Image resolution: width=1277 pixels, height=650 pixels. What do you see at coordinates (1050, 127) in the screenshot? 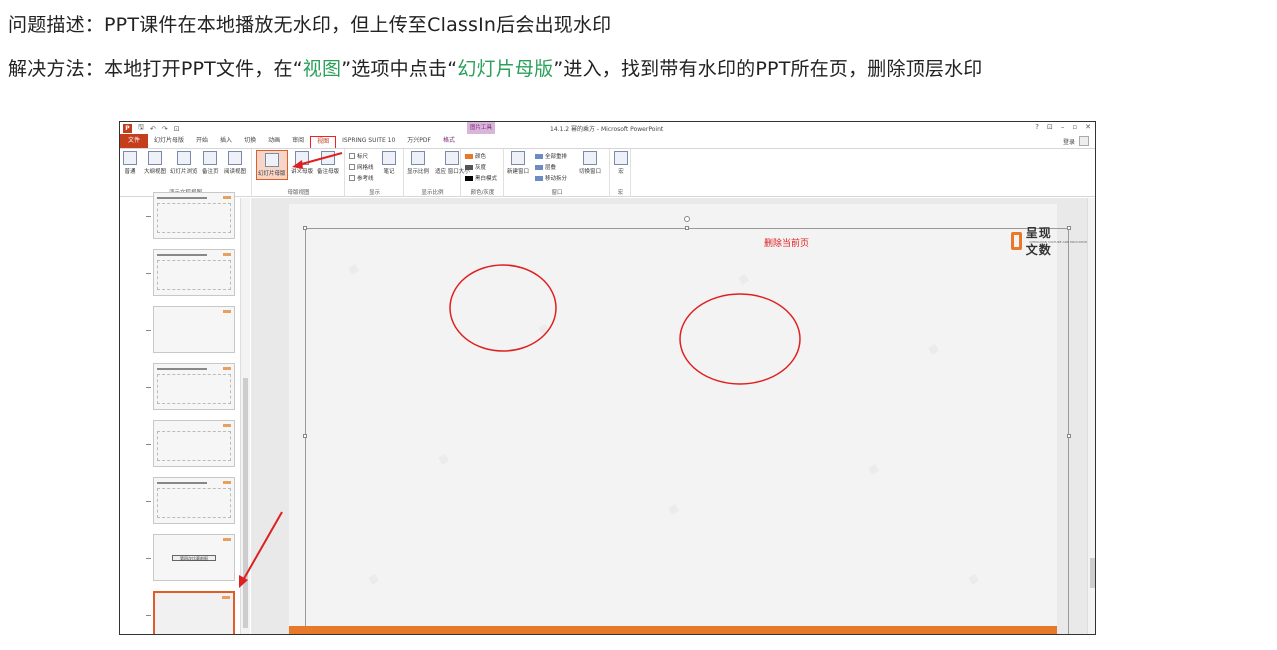
I see `ribbon-display-icon: ⊡` at bounding box center [1050, 127].